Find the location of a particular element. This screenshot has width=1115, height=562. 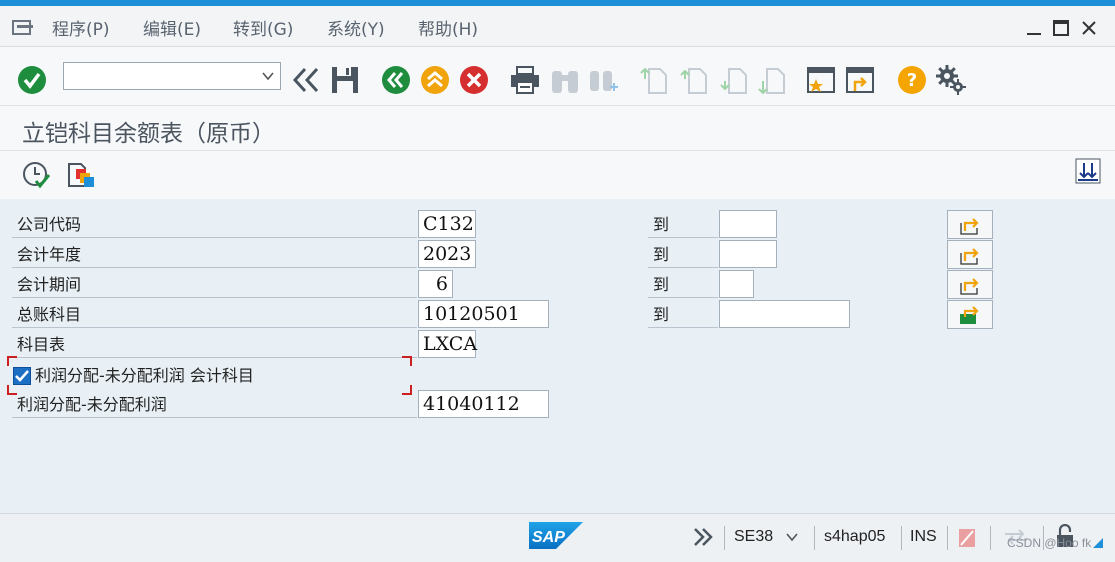

label-company-code: 公司代码 is located at coordinates (214, 224).